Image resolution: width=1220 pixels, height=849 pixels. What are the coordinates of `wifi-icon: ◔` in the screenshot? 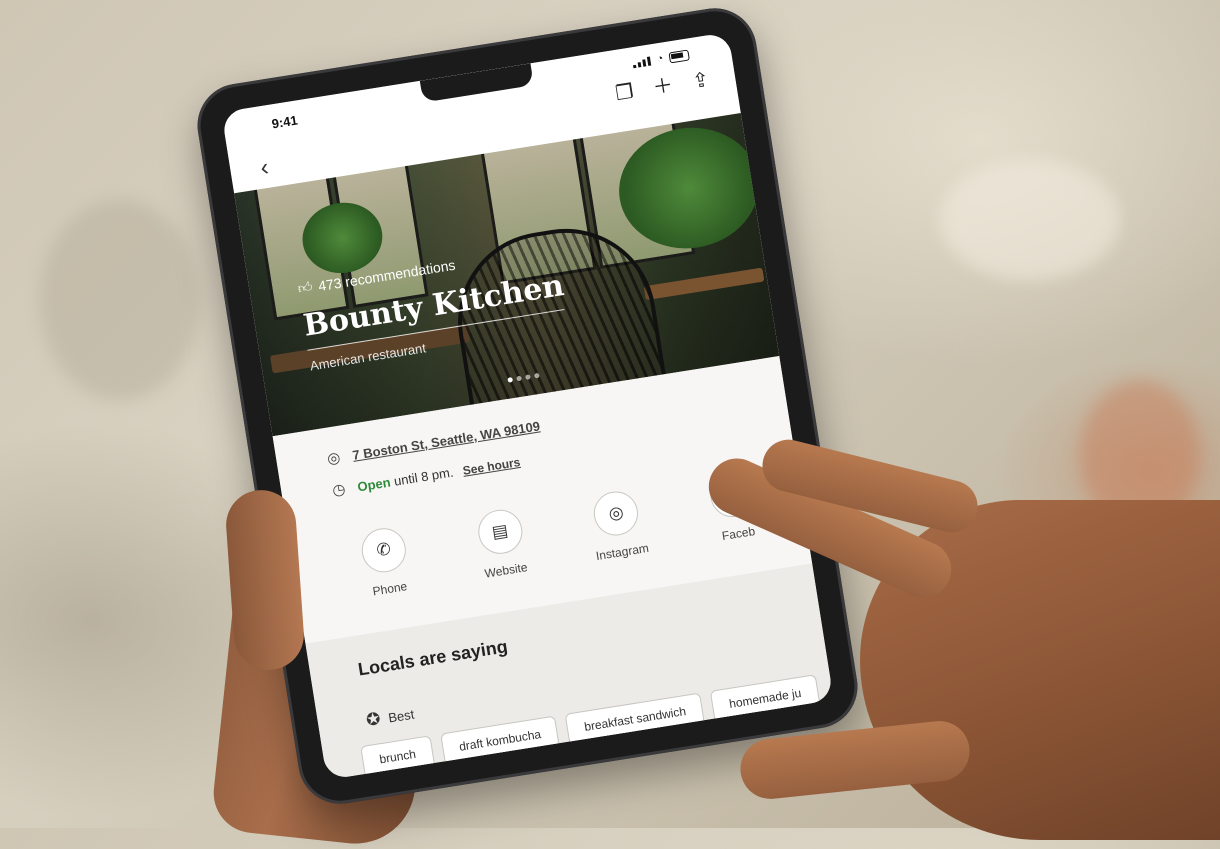 It's located at (660, 59).